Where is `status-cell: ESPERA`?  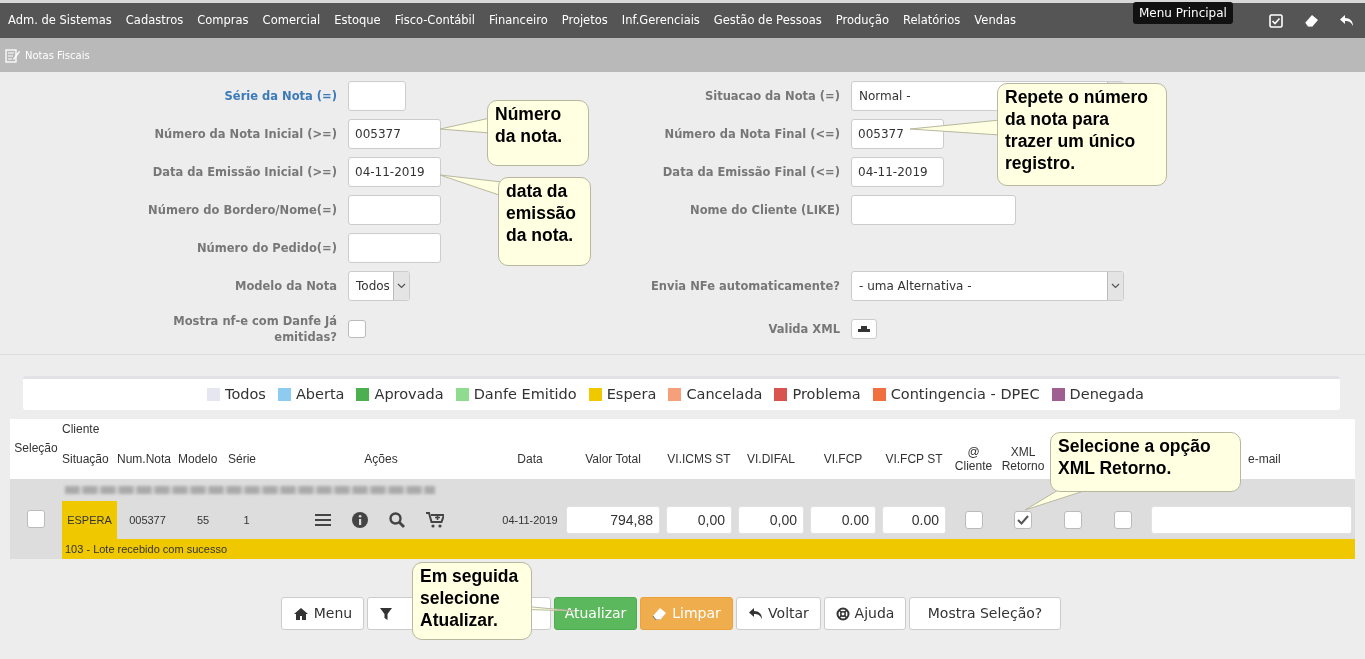 status-cell: ESPERA is located at coordinates (89, 520).